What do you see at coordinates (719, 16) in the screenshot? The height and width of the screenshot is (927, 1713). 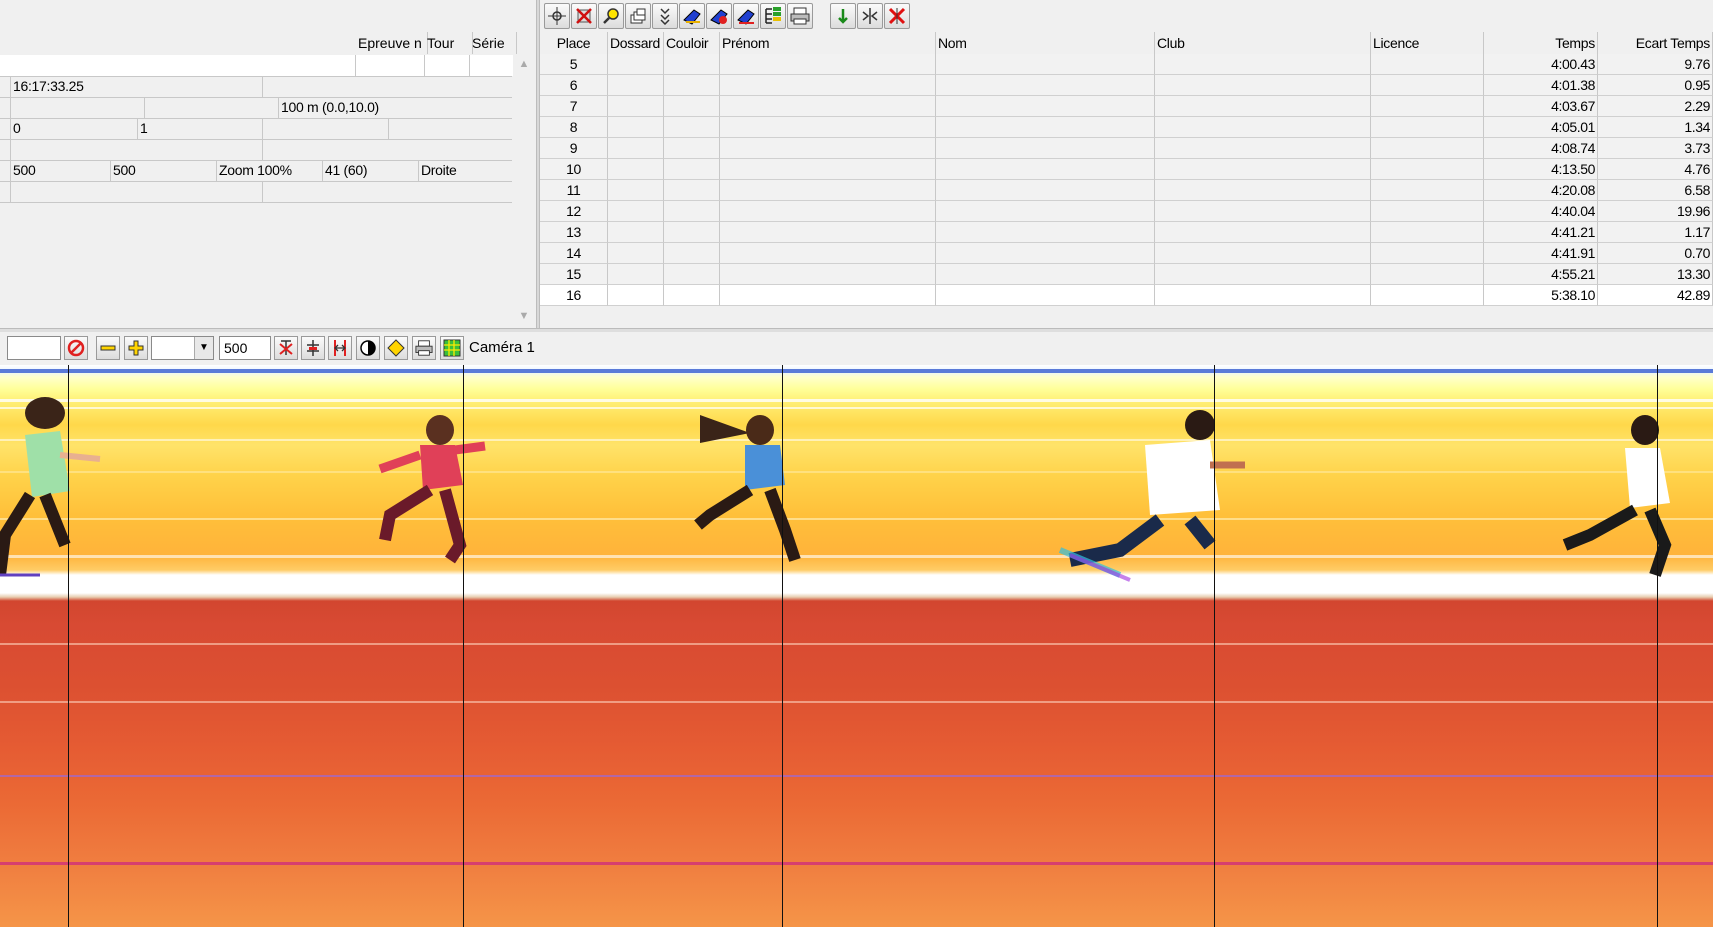 I see `shoe-red-icon` at bounding box center [719, 16].